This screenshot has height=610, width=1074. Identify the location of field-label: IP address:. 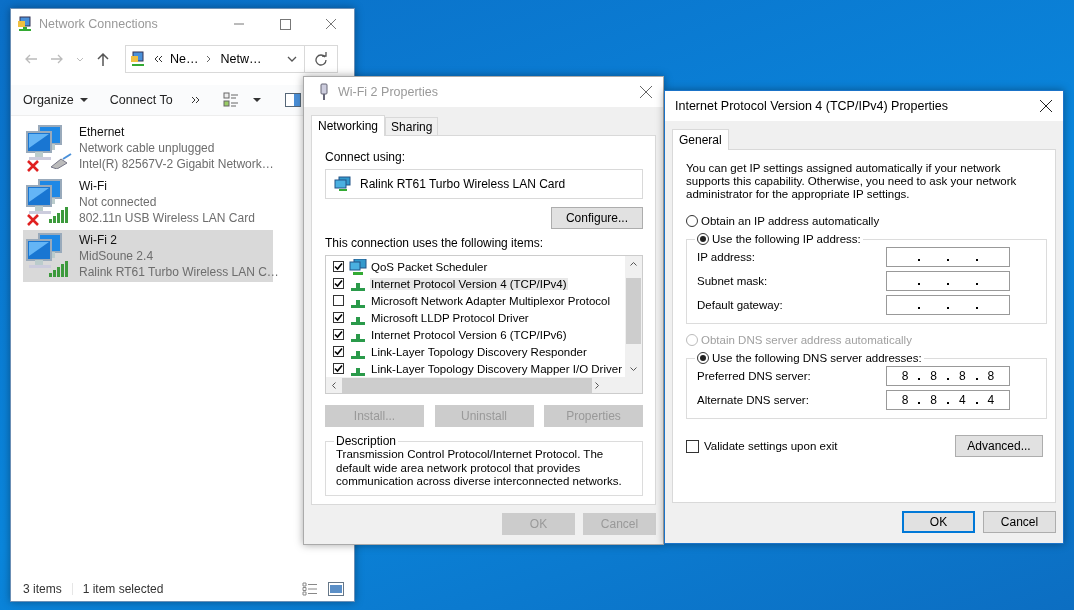
(726, 257).